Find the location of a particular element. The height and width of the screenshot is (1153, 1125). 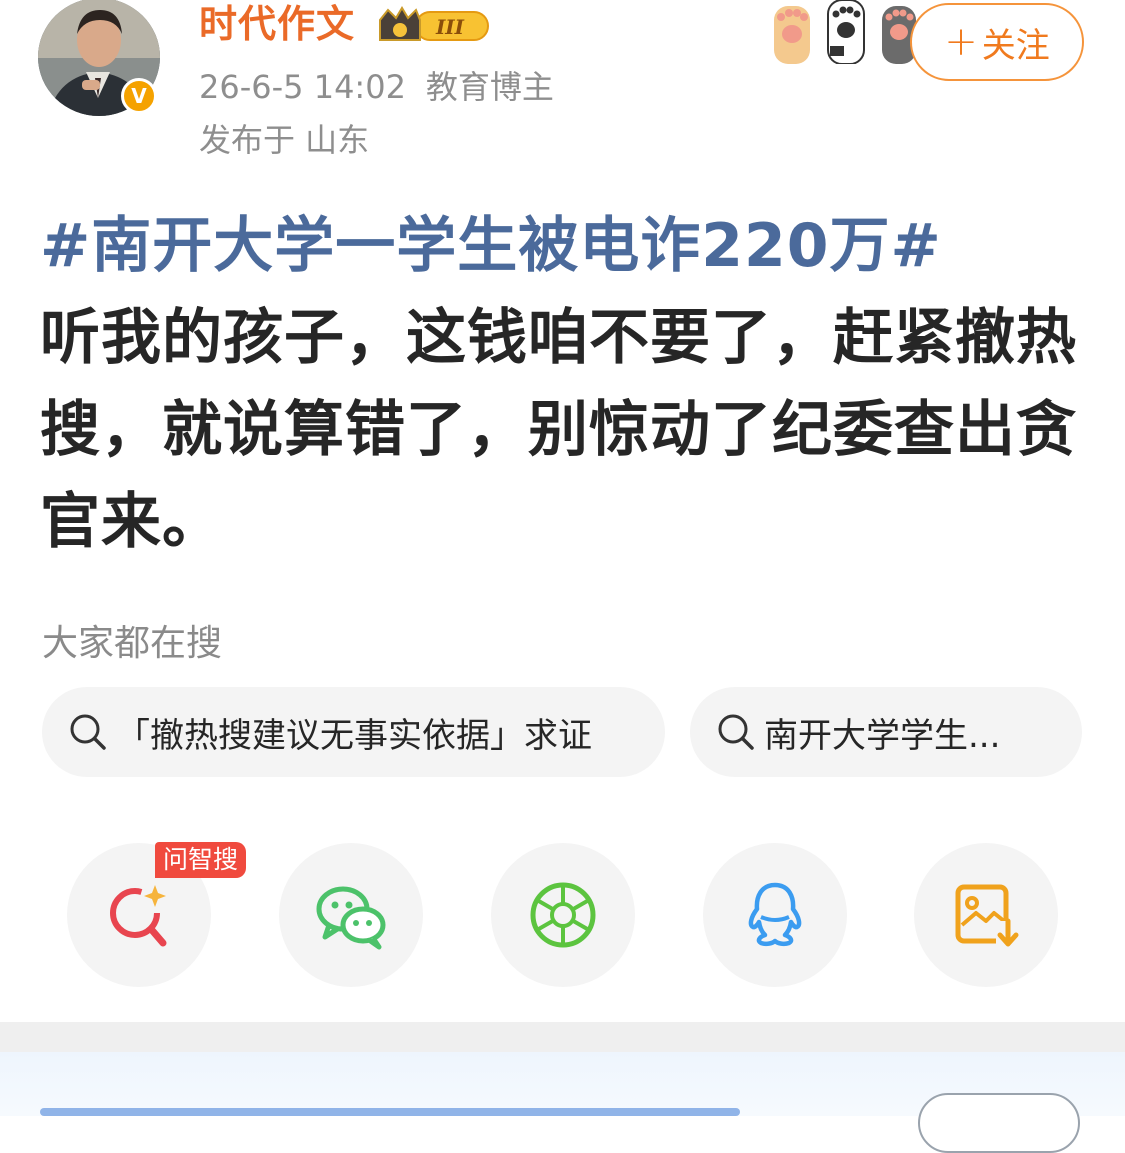

plus-icon: + is located at coordinates (961, 42).